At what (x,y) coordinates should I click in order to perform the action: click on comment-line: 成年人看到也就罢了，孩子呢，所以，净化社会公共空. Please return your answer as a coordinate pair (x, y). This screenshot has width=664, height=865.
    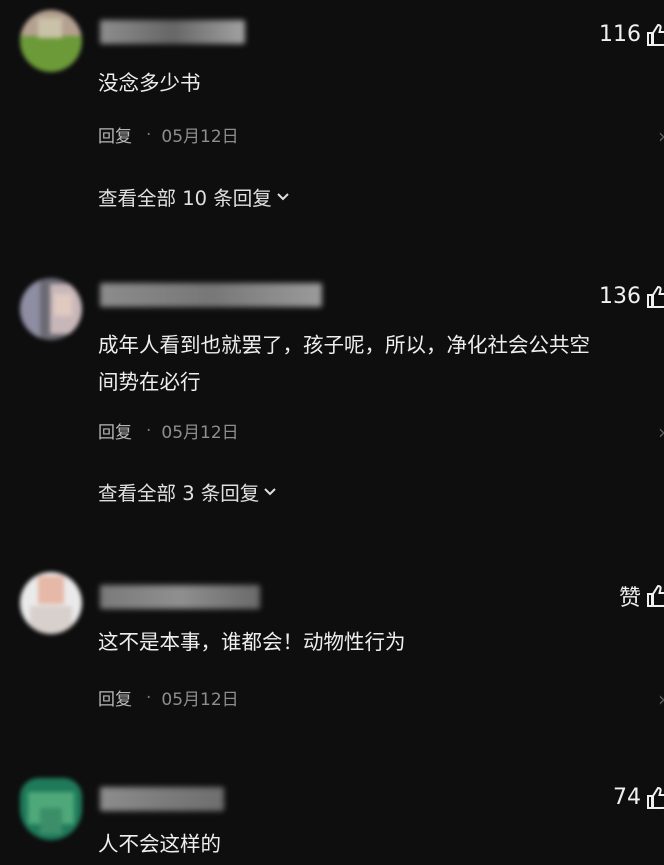
    Looking at the image, I should click on (344, 345).